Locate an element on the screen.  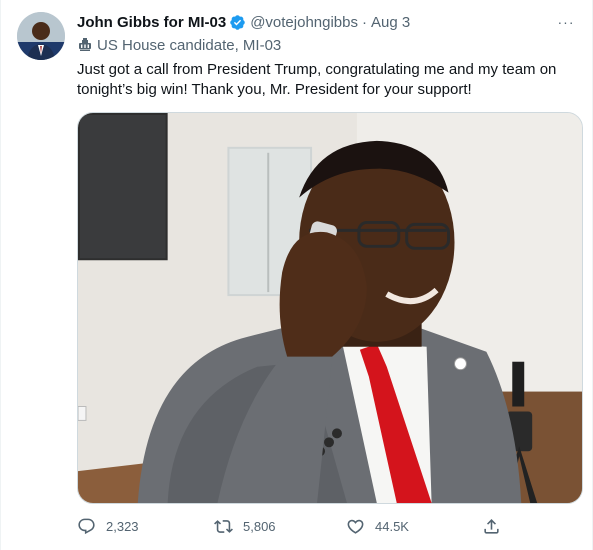
government-building-icon is located at coordinates (85, 44).